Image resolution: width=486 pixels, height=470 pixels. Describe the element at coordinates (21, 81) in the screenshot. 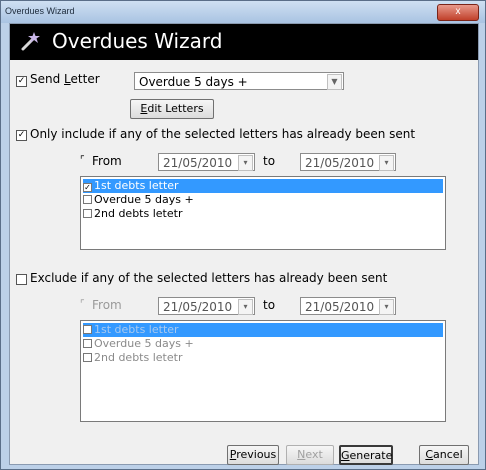

I see `send-letter-checkbox: ✓` at that location.